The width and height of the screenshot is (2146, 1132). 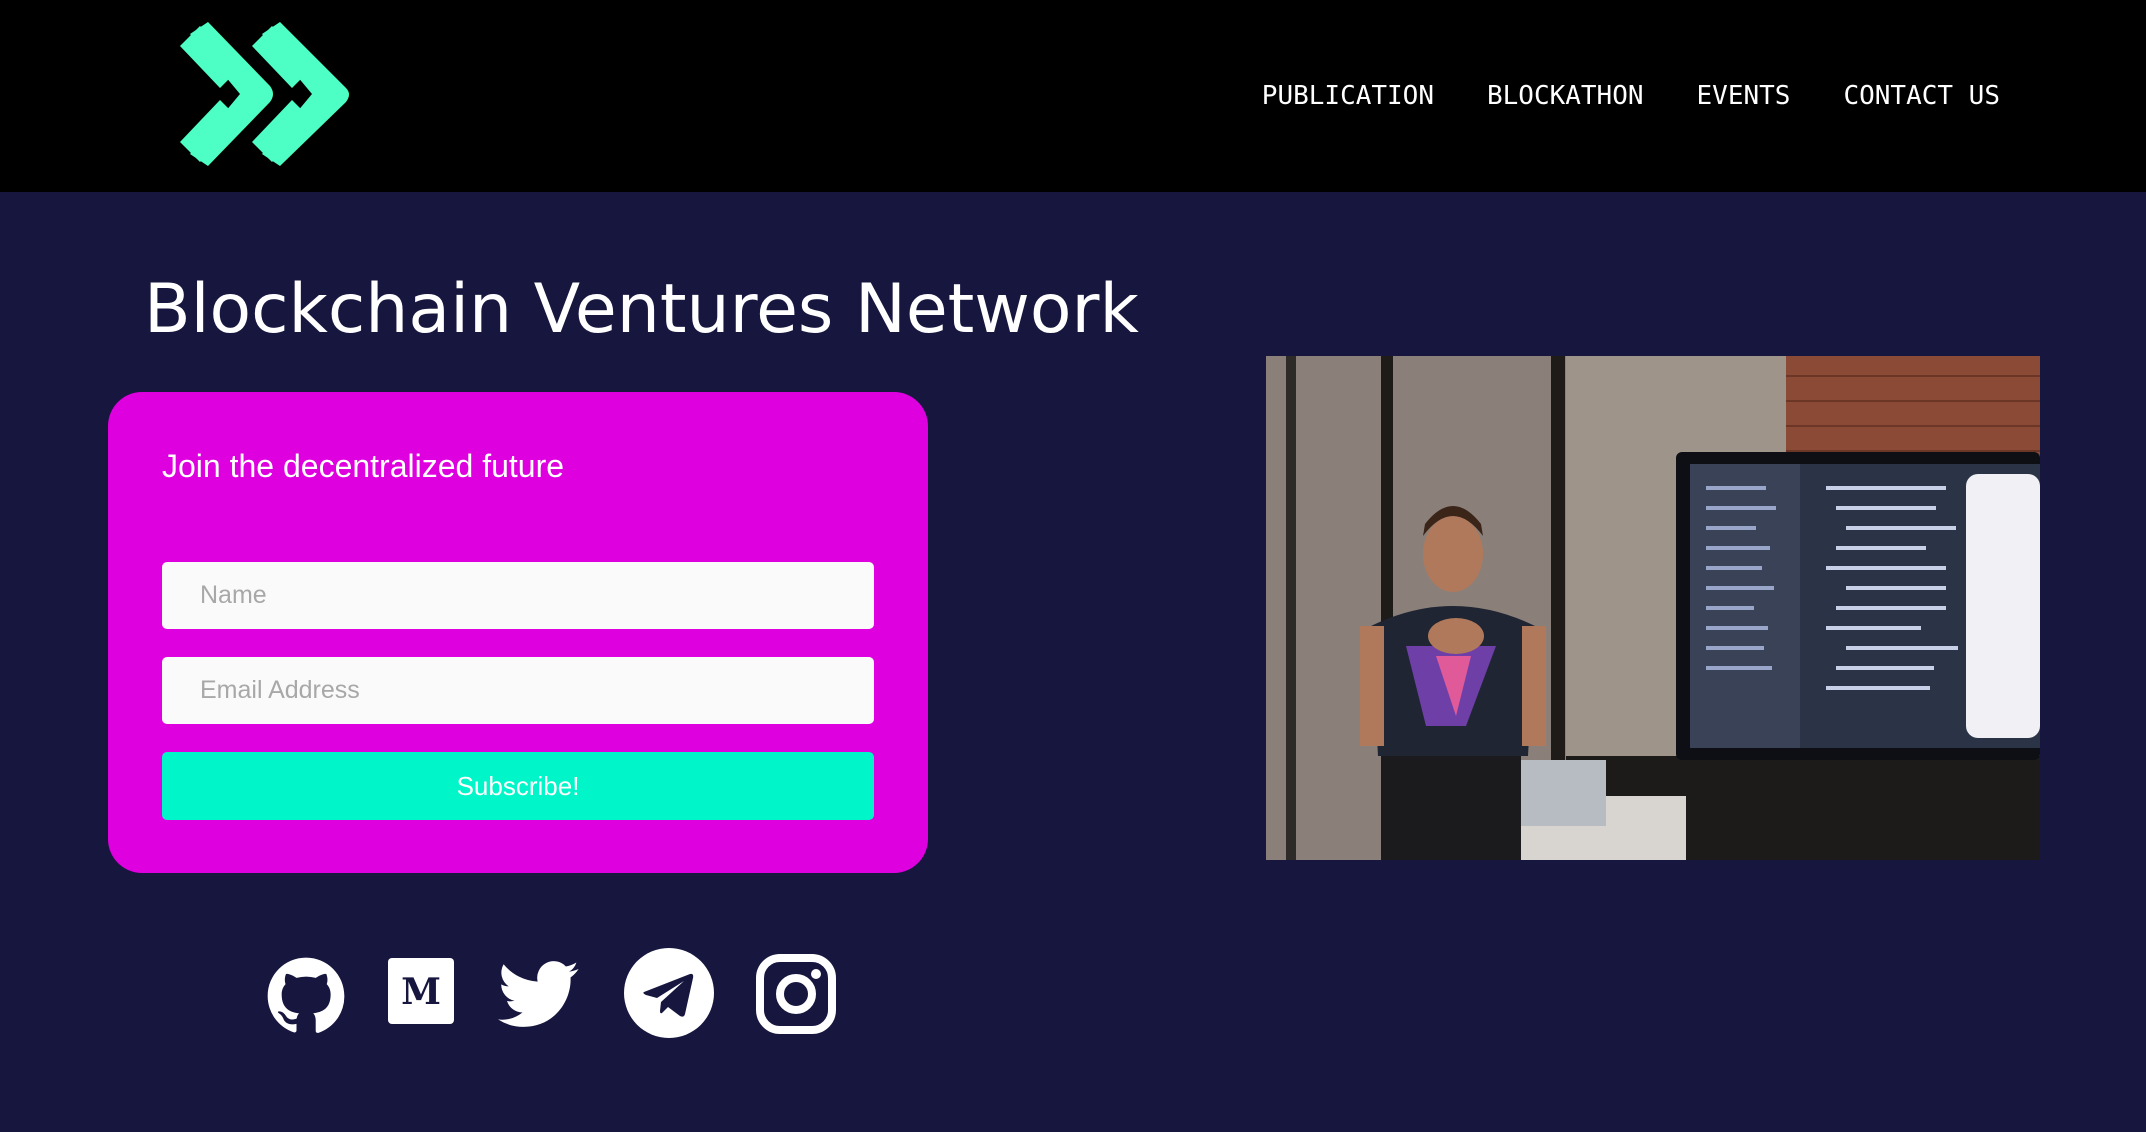 I want to click on telegram-link, so click(x=669, y=995).